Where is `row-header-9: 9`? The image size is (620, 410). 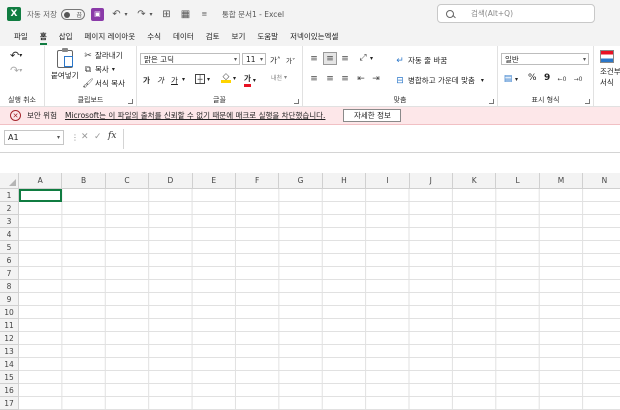
row-header-9: 9 is located at coordinates (9, 299).